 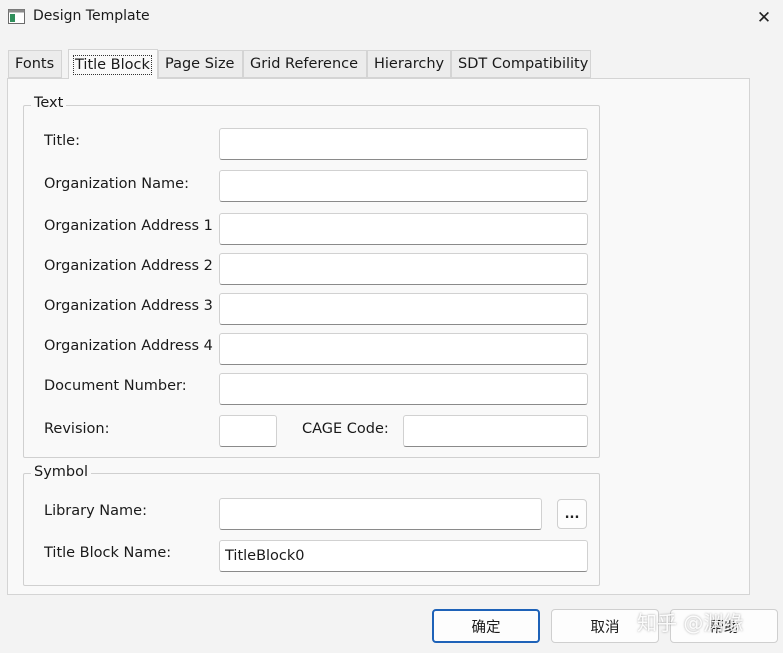 What do you see at coordinates (403, 309) in the screenshot?
I see `organization-address-3-input` at bounding box center [403, 309].